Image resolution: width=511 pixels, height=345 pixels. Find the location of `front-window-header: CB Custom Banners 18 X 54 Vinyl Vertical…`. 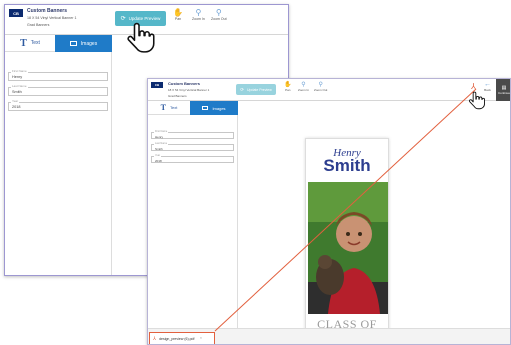

front-window-header: CB Custom Banners 18 X 54 Vinyl Vertical… is located at coordinates (329, 90).